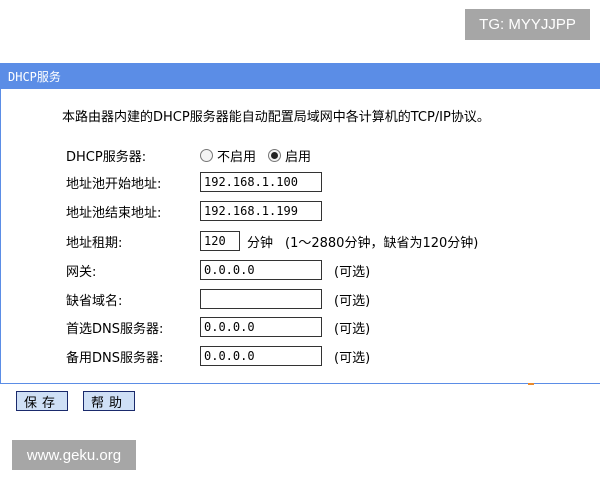 This screenshot has width=600, height=480. What do you see at coordinates (276, 117) in the screenshot?
I see `panel-description: 本路由器内建的DHCP服务器能自动配置局域网中各计算机的TCP/IP协议。` at bounding box center [276, 117].